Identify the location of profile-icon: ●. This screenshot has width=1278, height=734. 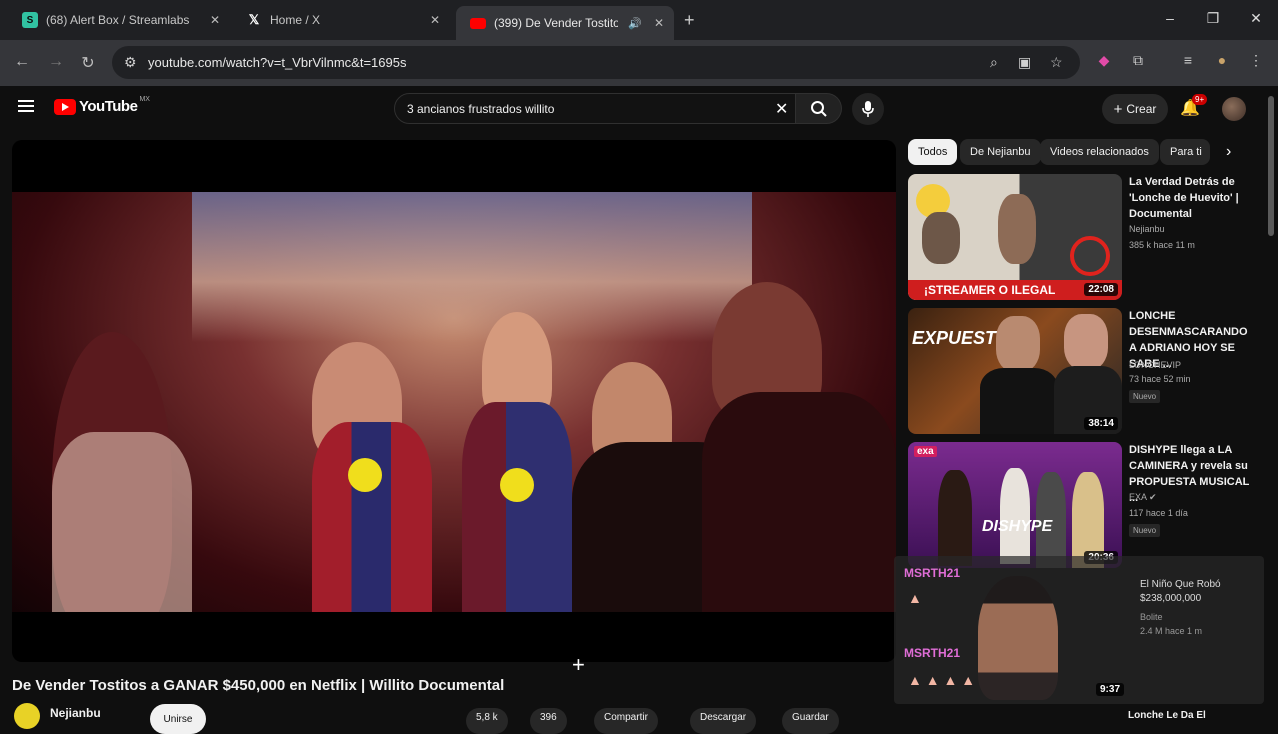
(1222, 60).